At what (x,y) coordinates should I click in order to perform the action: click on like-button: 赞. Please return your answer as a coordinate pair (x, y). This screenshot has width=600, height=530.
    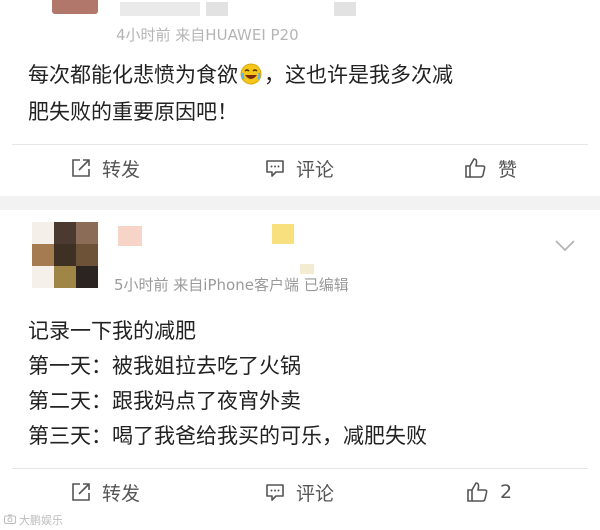
    Looking at the image, I should click on (490, 168).